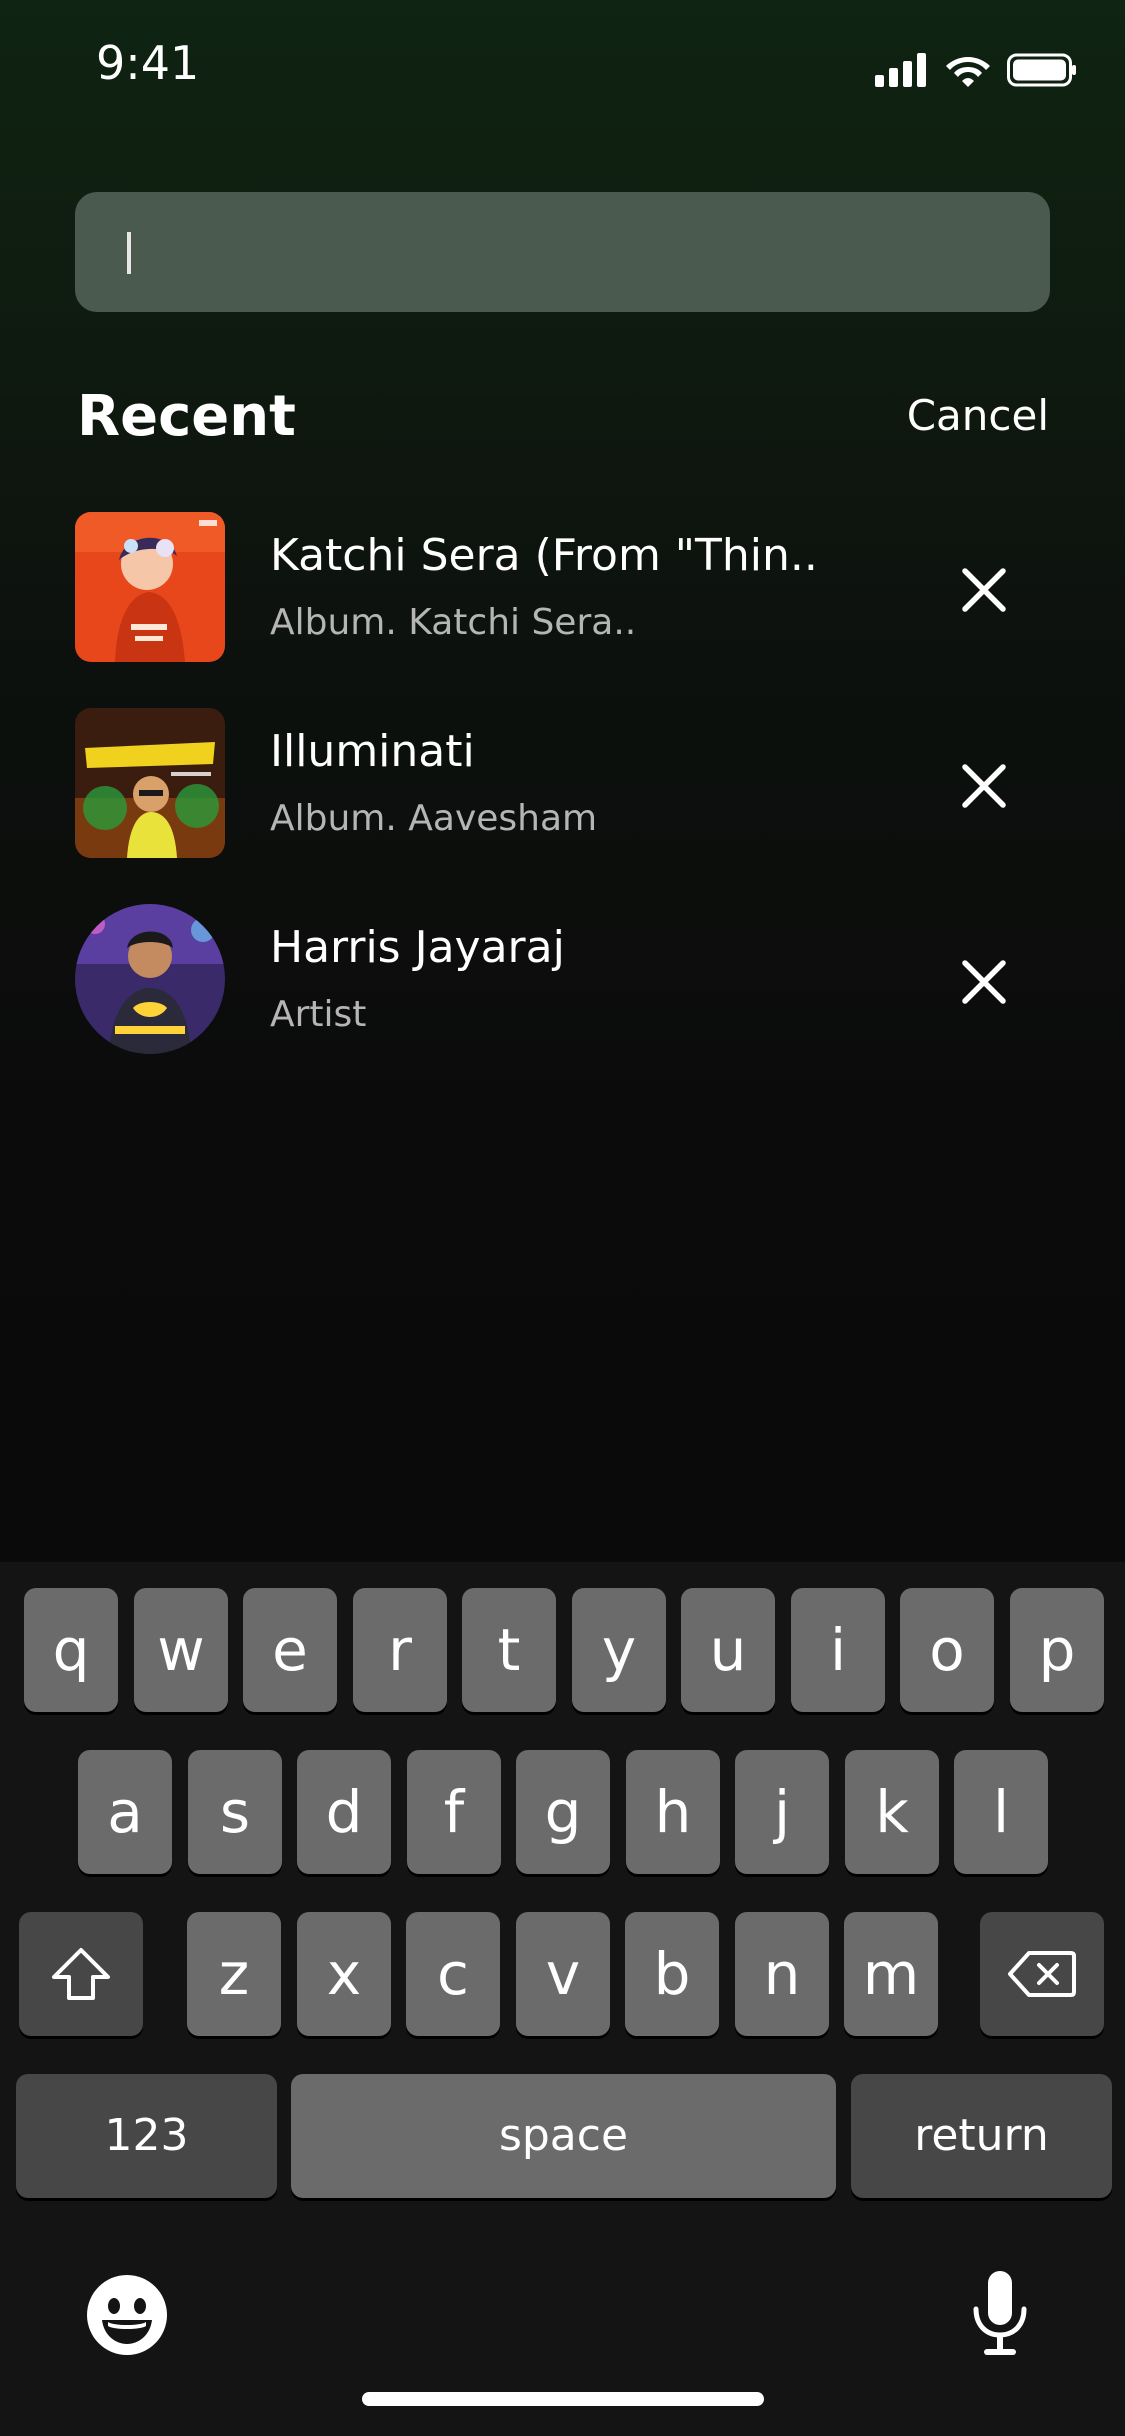 Image resolution: width=1125 pixels, height=2436 pixels. I want to click on key-label: n, so click(782, 1974).